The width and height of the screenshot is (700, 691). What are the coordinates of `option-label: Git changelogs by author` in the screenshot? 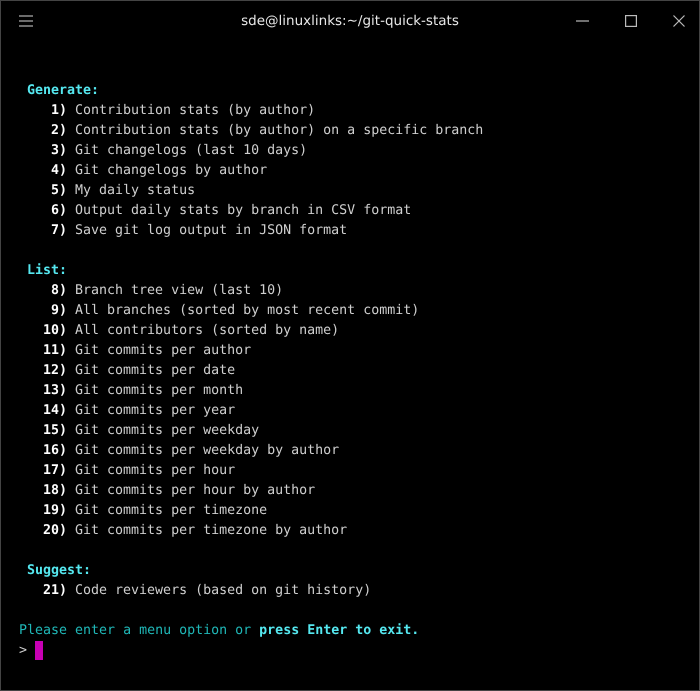 It's located at (171, 171).